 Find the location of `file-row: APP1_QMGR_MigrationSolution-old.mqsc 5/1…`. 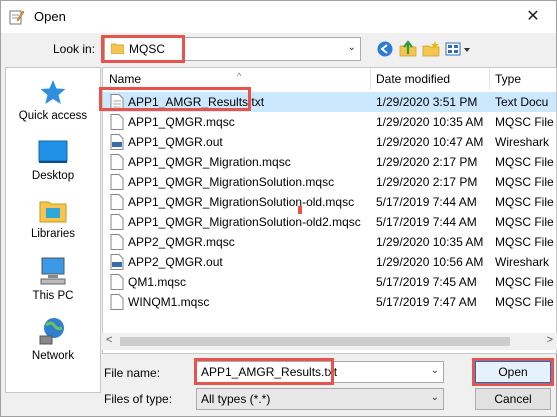

file-row: APP1_QMGR_MigrationSolution-old.mqsc 5/1… is located at coordinates (329, 202).